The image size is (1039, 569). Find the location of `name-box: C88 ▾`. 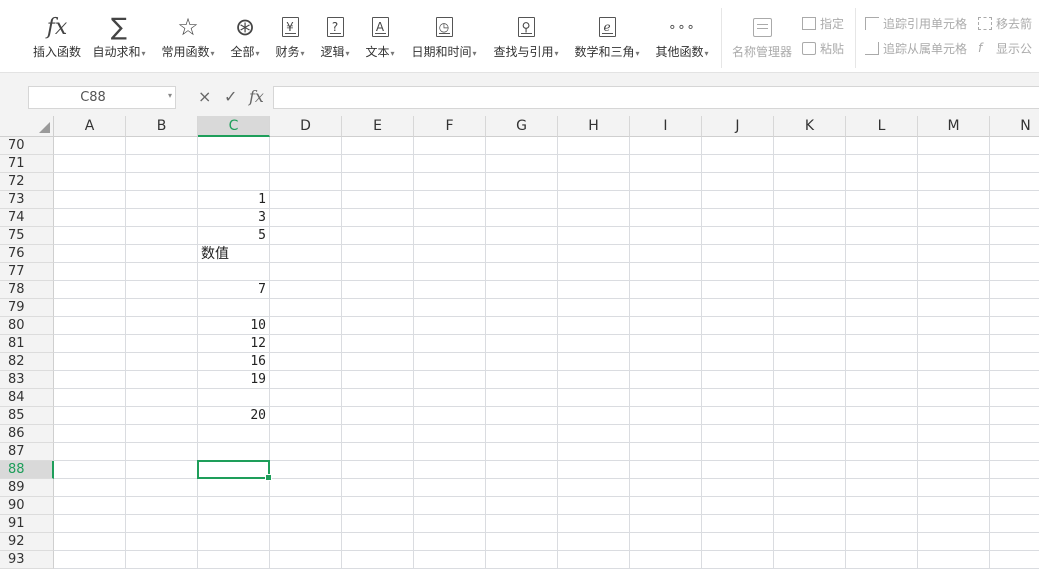

name-box: C88 ▾ is located at coordinates (102, 97).